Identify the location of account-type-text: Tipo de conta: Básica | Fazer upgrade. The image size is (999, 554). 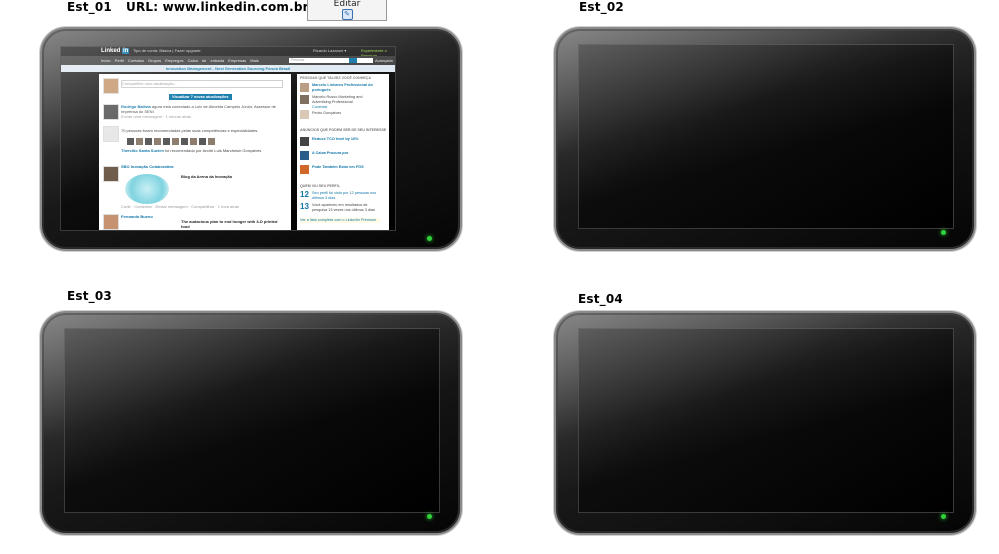
(167, 50).